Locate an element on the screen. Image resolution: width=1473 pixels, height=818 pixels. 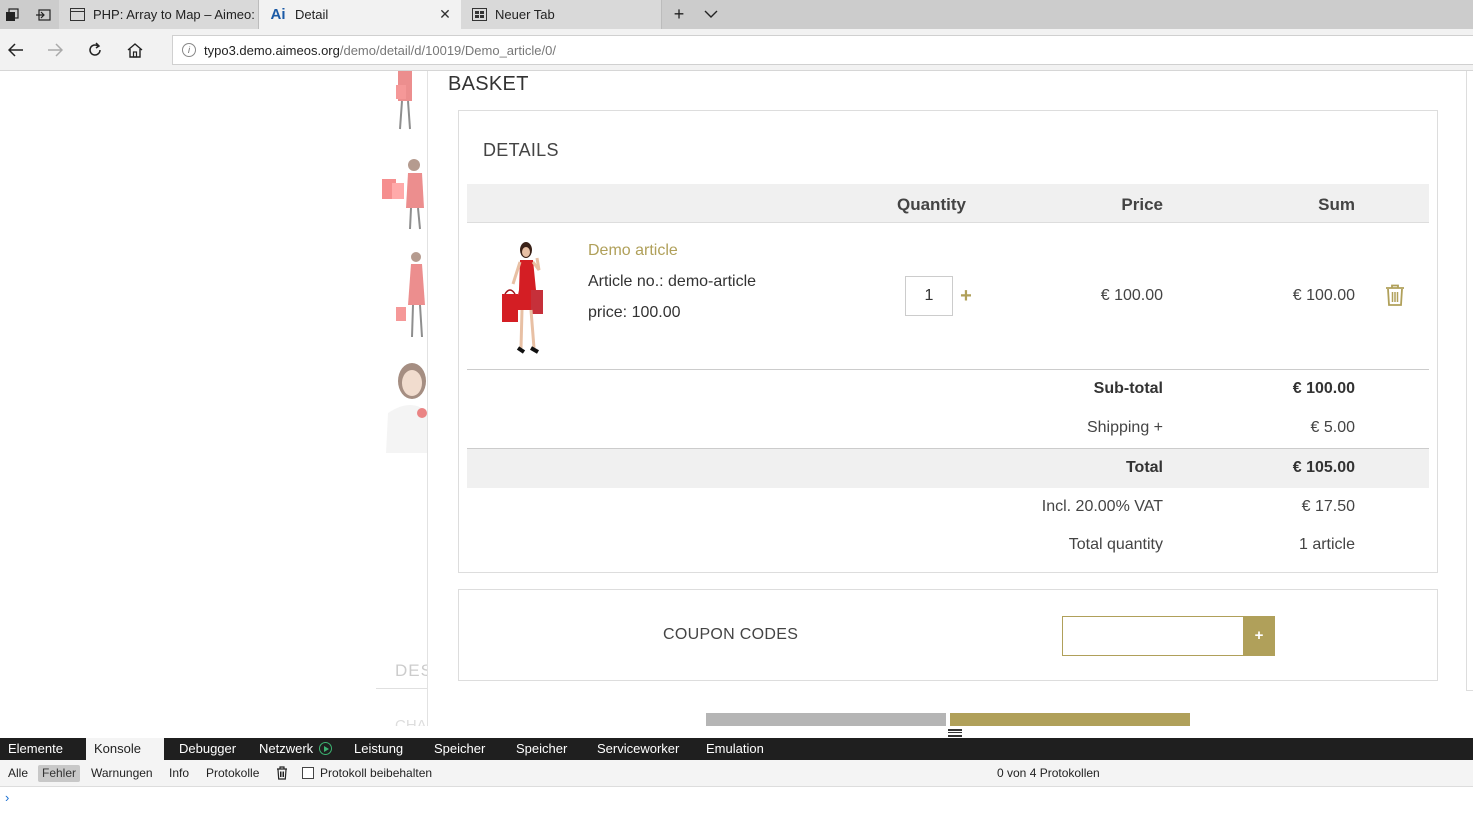
keep-log-checkbox is located at coordinates (308, 773).